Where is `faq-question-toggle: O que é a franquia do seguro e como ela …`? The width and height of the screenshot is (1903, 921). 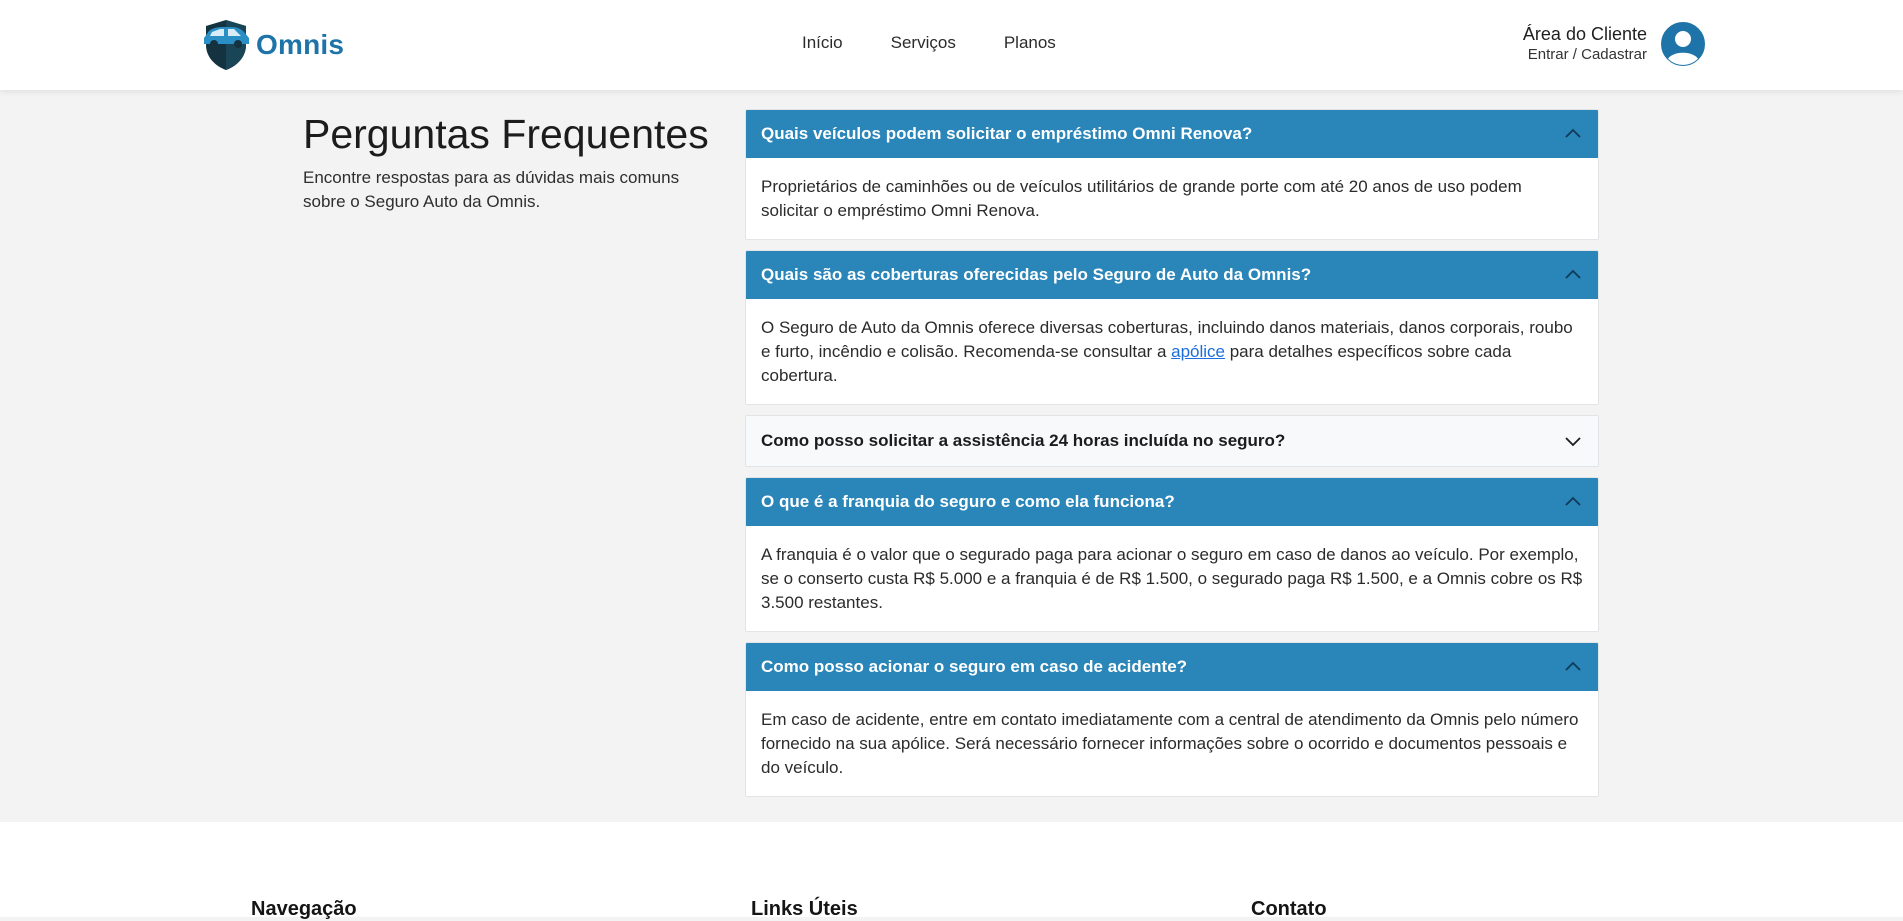
faq-question-toggle: O que é a franquia do seguro e como ela … is located at coordinates (1172, 502).